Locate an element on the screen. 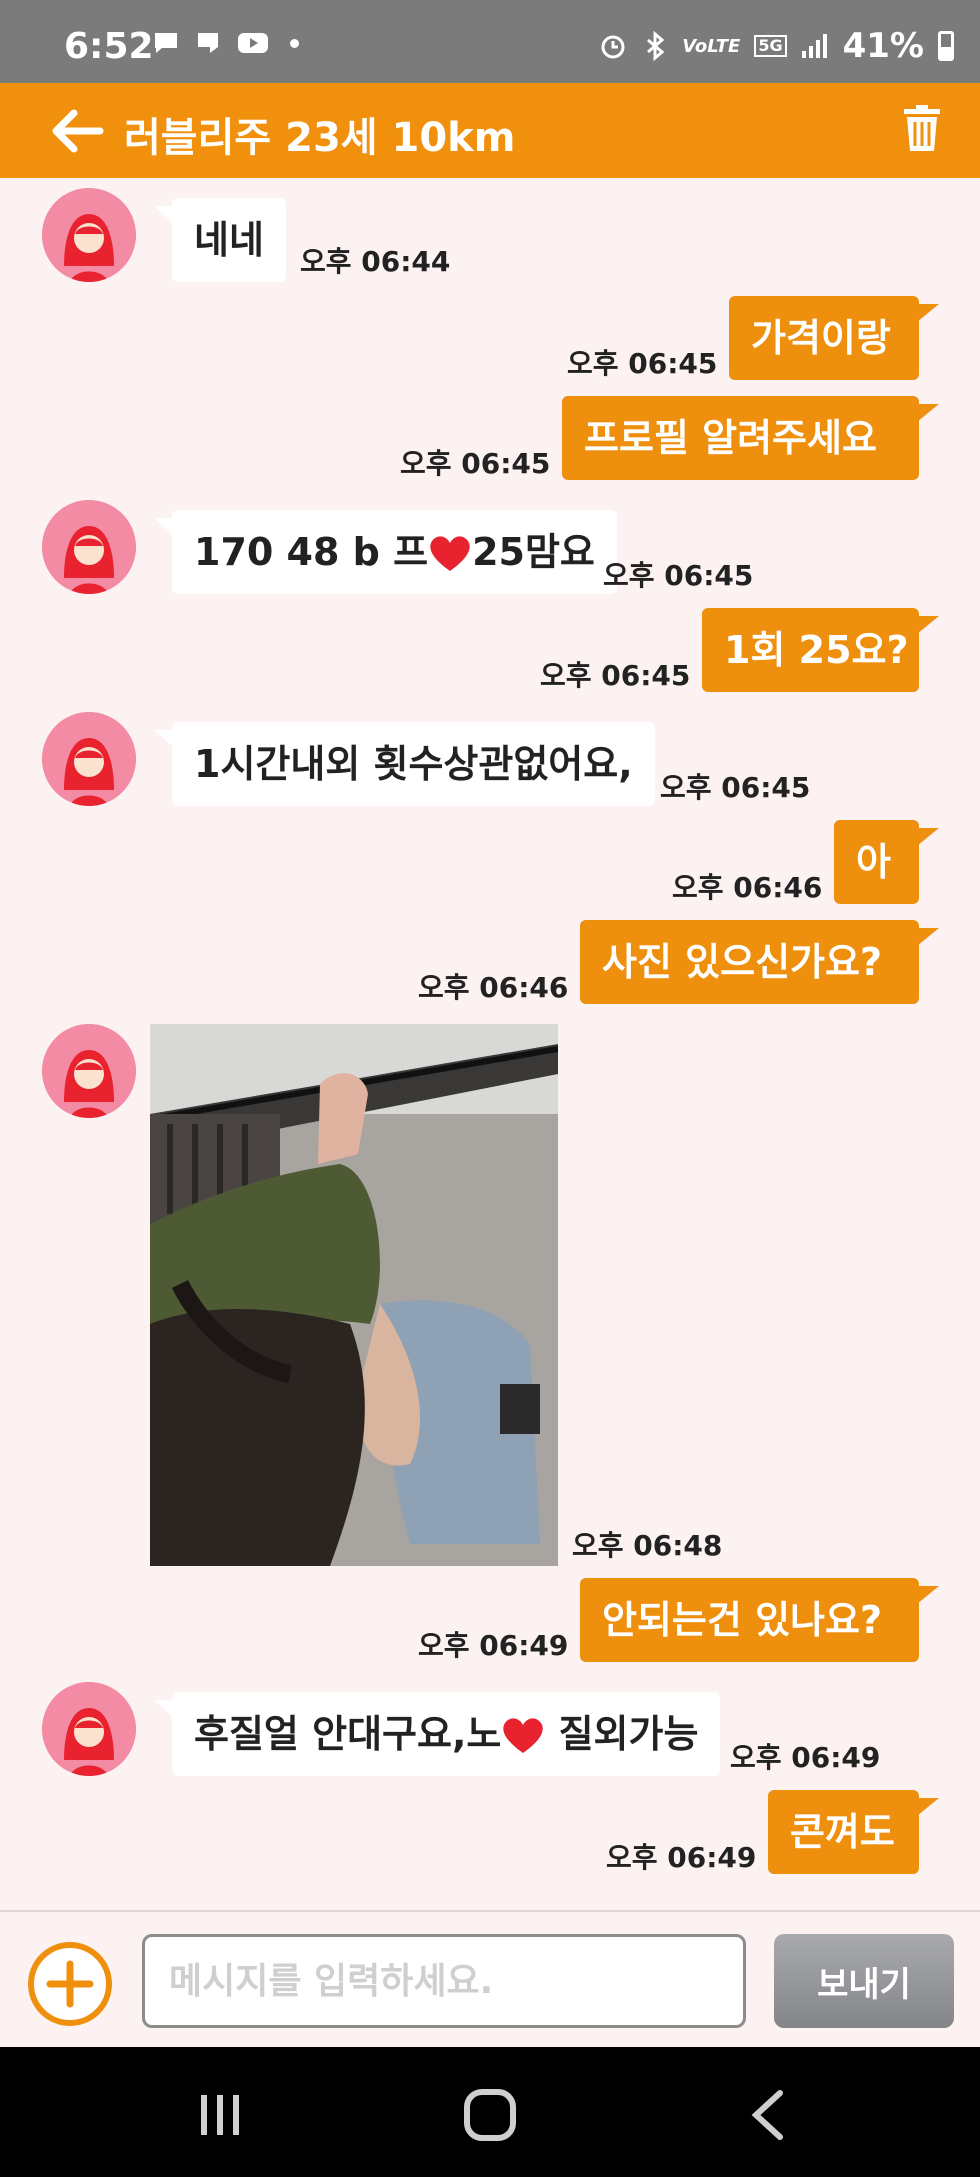  battery-icon is located at coordinates (946, 46).